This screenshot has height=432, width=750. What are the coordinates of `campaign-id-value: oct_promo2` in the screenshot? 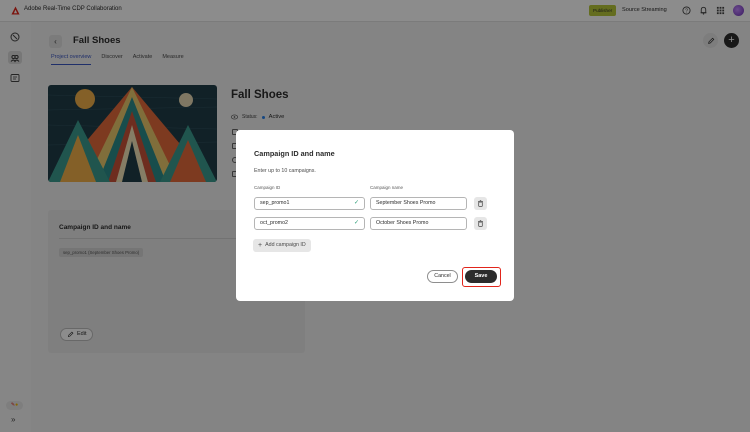 It's located at (274, 223).